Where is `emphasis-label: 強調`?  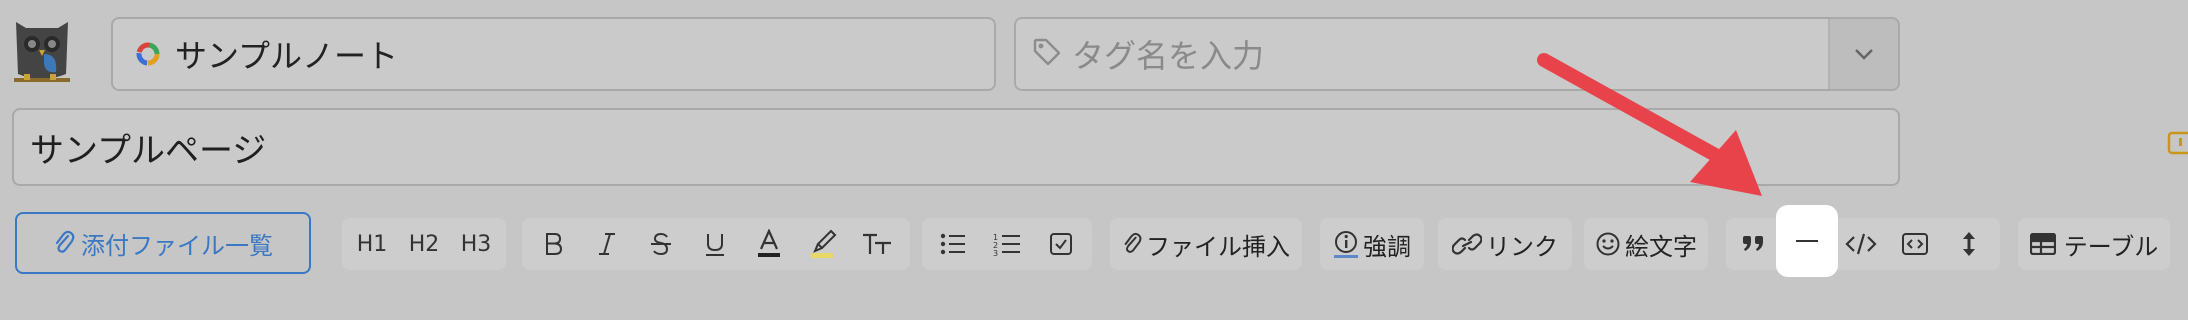 emphasis-label: 強調 is located at coordinates (1387, 246).